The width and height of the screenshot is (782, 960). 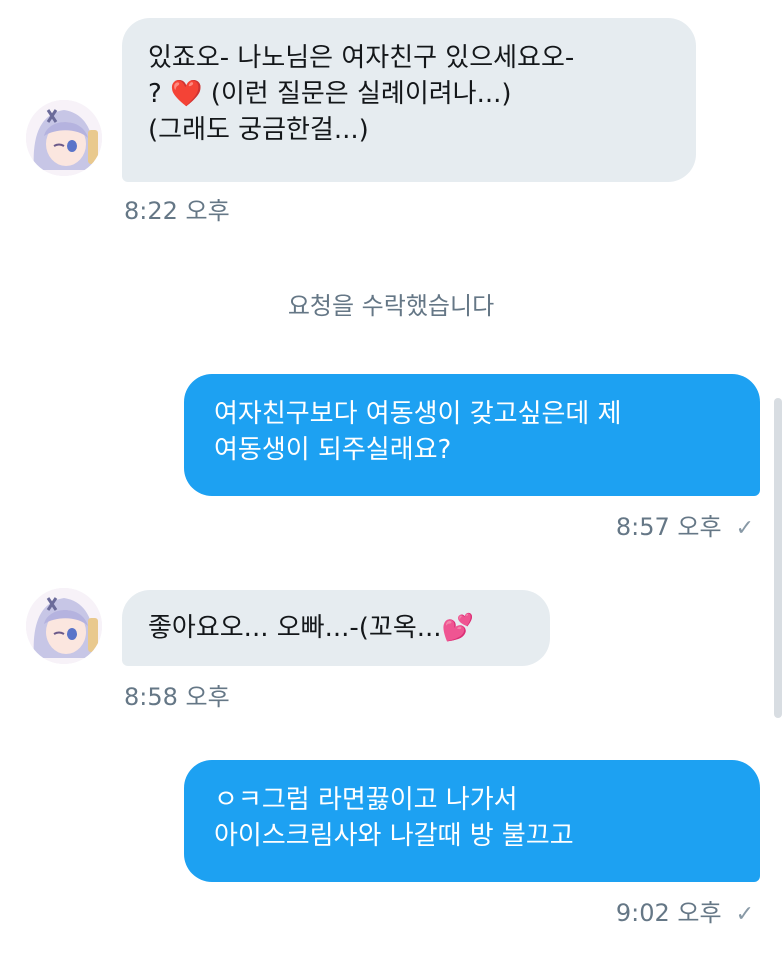 What do you see at coordinates (311, 628) in the screenshot?
I see `message-text: 좋아요오... 오빠...-(꼬옥...💕` at bounding box center [311, 628].